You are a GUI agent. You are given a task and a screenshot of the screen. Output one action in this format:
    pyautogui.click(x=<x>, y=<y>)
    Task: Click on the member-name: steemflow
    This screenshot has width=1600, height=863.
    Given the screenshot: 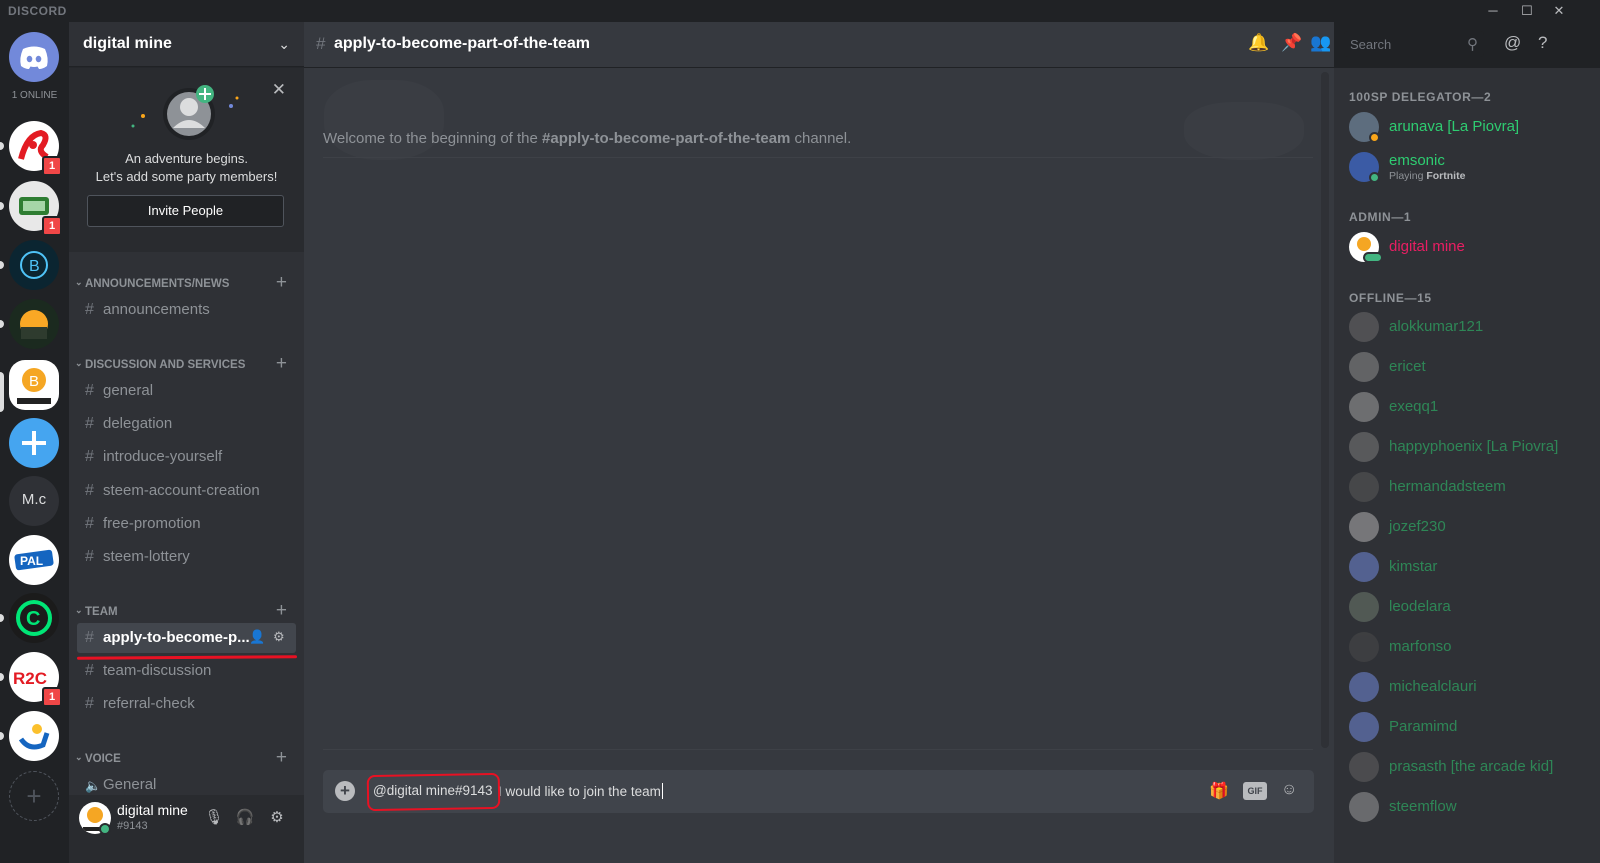 What is the action you would take?
    pyautogui.click(x=1423, y=806)
    